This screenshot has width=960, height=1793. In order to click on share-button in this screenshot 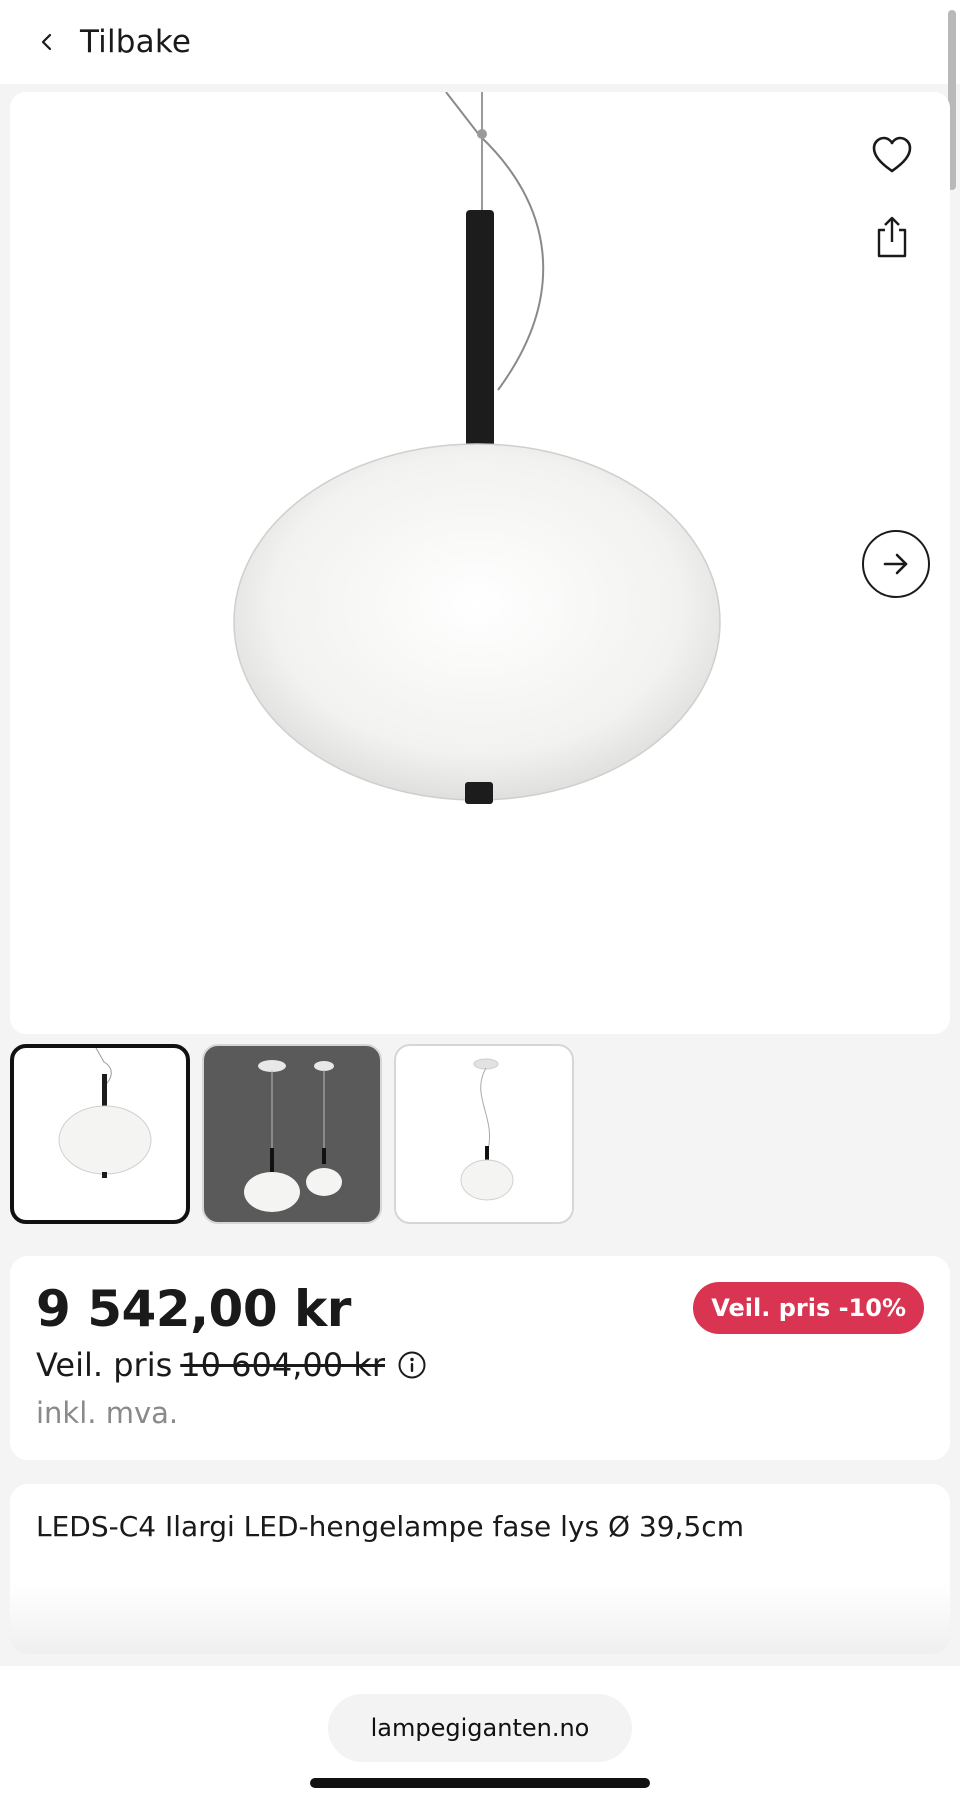, I will do `click(892, 237)`.